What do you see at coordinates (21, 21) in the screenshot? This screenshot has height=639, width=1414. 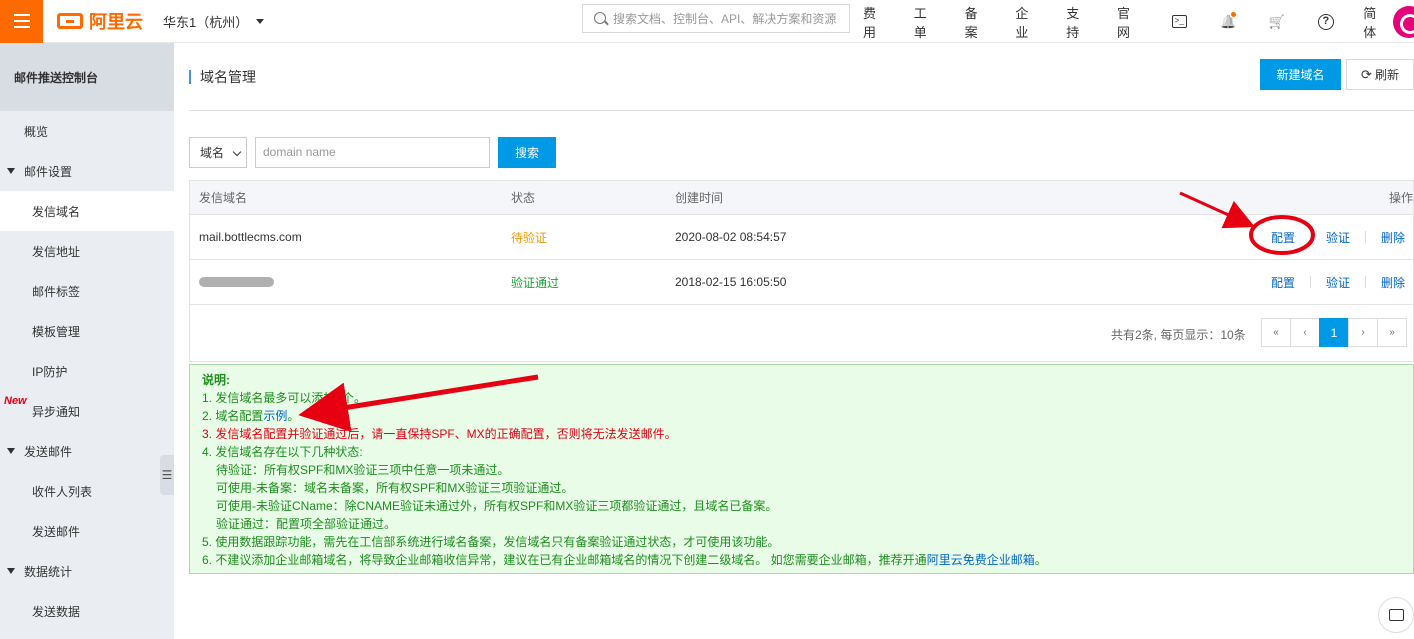 I see `hamburger-menu-icon` at bounding box center [21, 21].